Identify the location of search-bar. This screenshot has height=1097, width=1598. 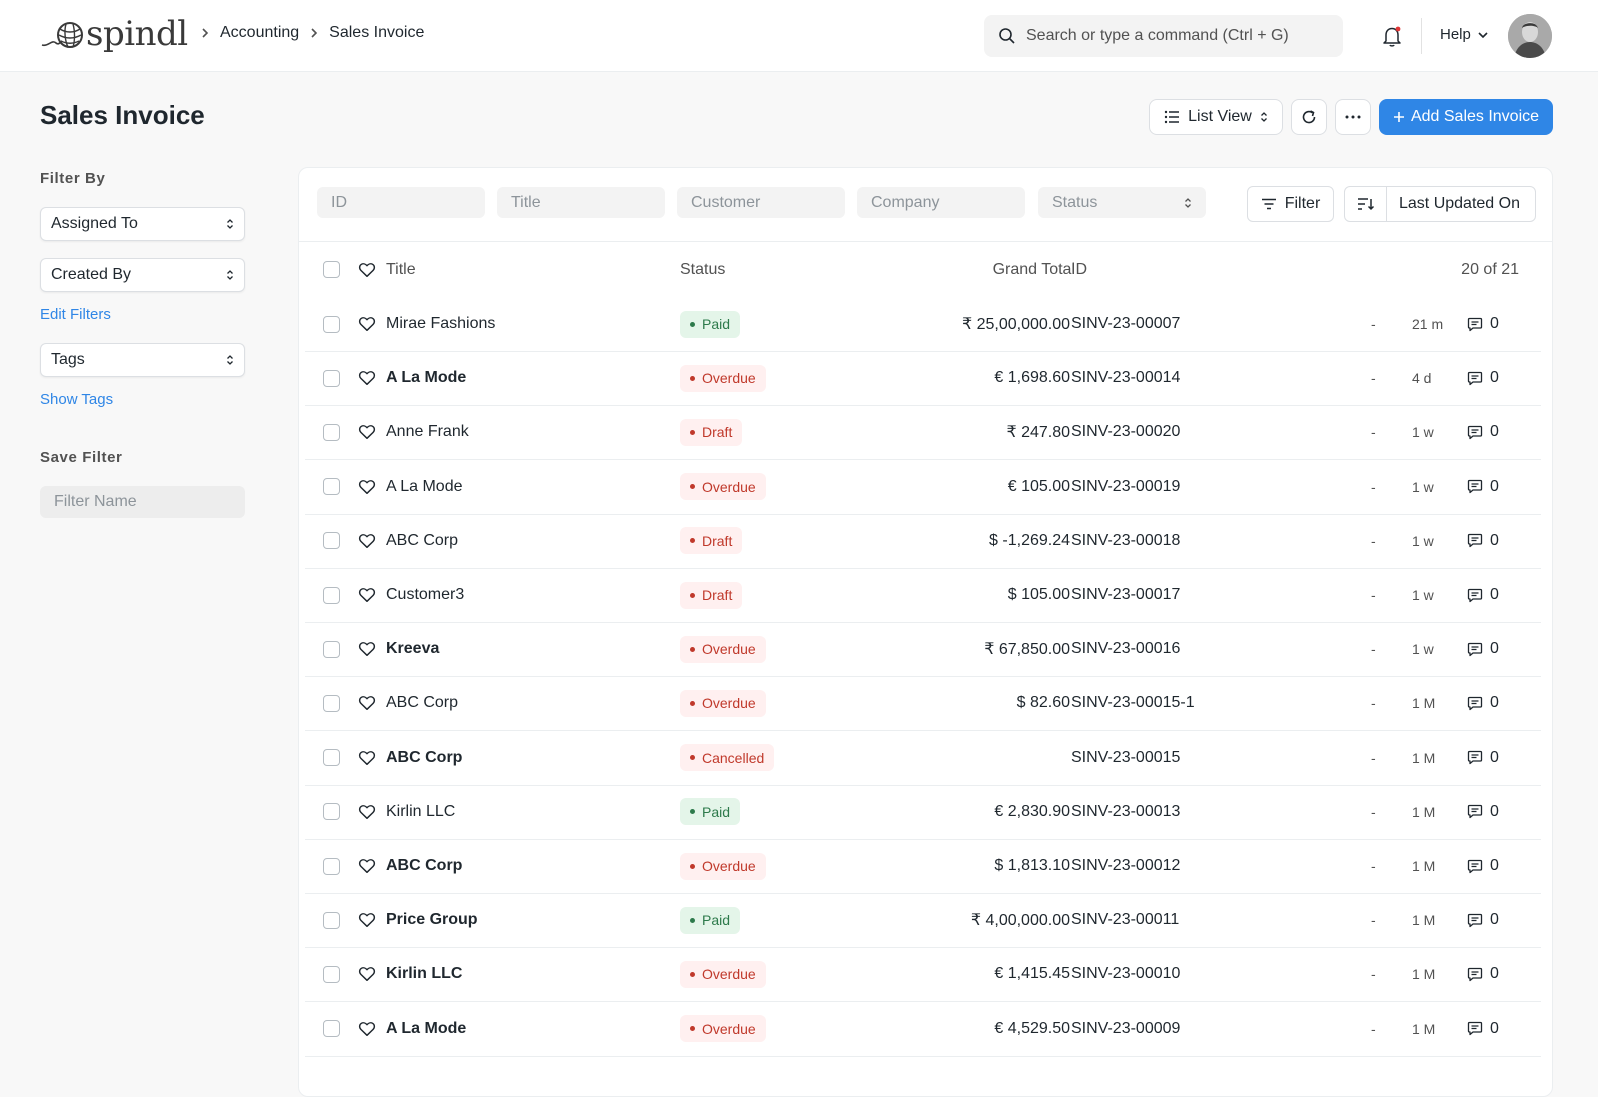
(1163, 36).